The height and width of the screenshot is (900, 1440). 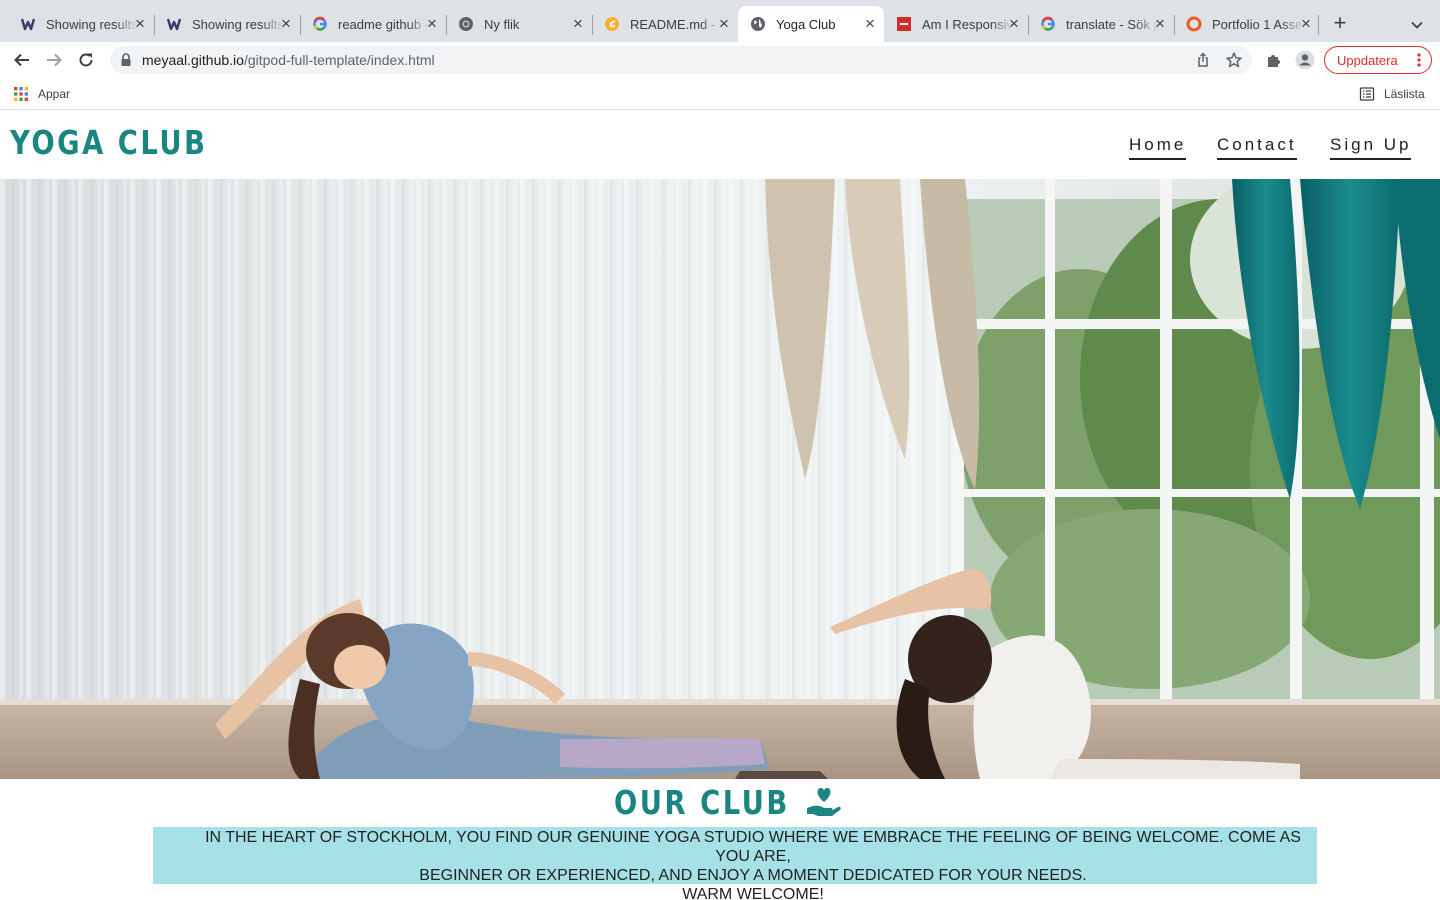 I want to click on tab-readme-gitpod: README.md - Gitpod ×, so click(x=665, y=24).